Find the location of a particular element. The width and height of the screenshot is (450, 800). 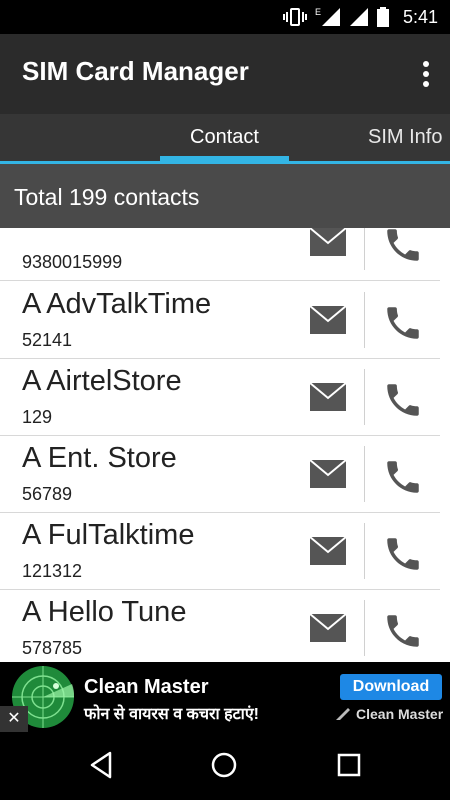

list-item: A Ent. Store 56789 is located at coordinates (220, 474).